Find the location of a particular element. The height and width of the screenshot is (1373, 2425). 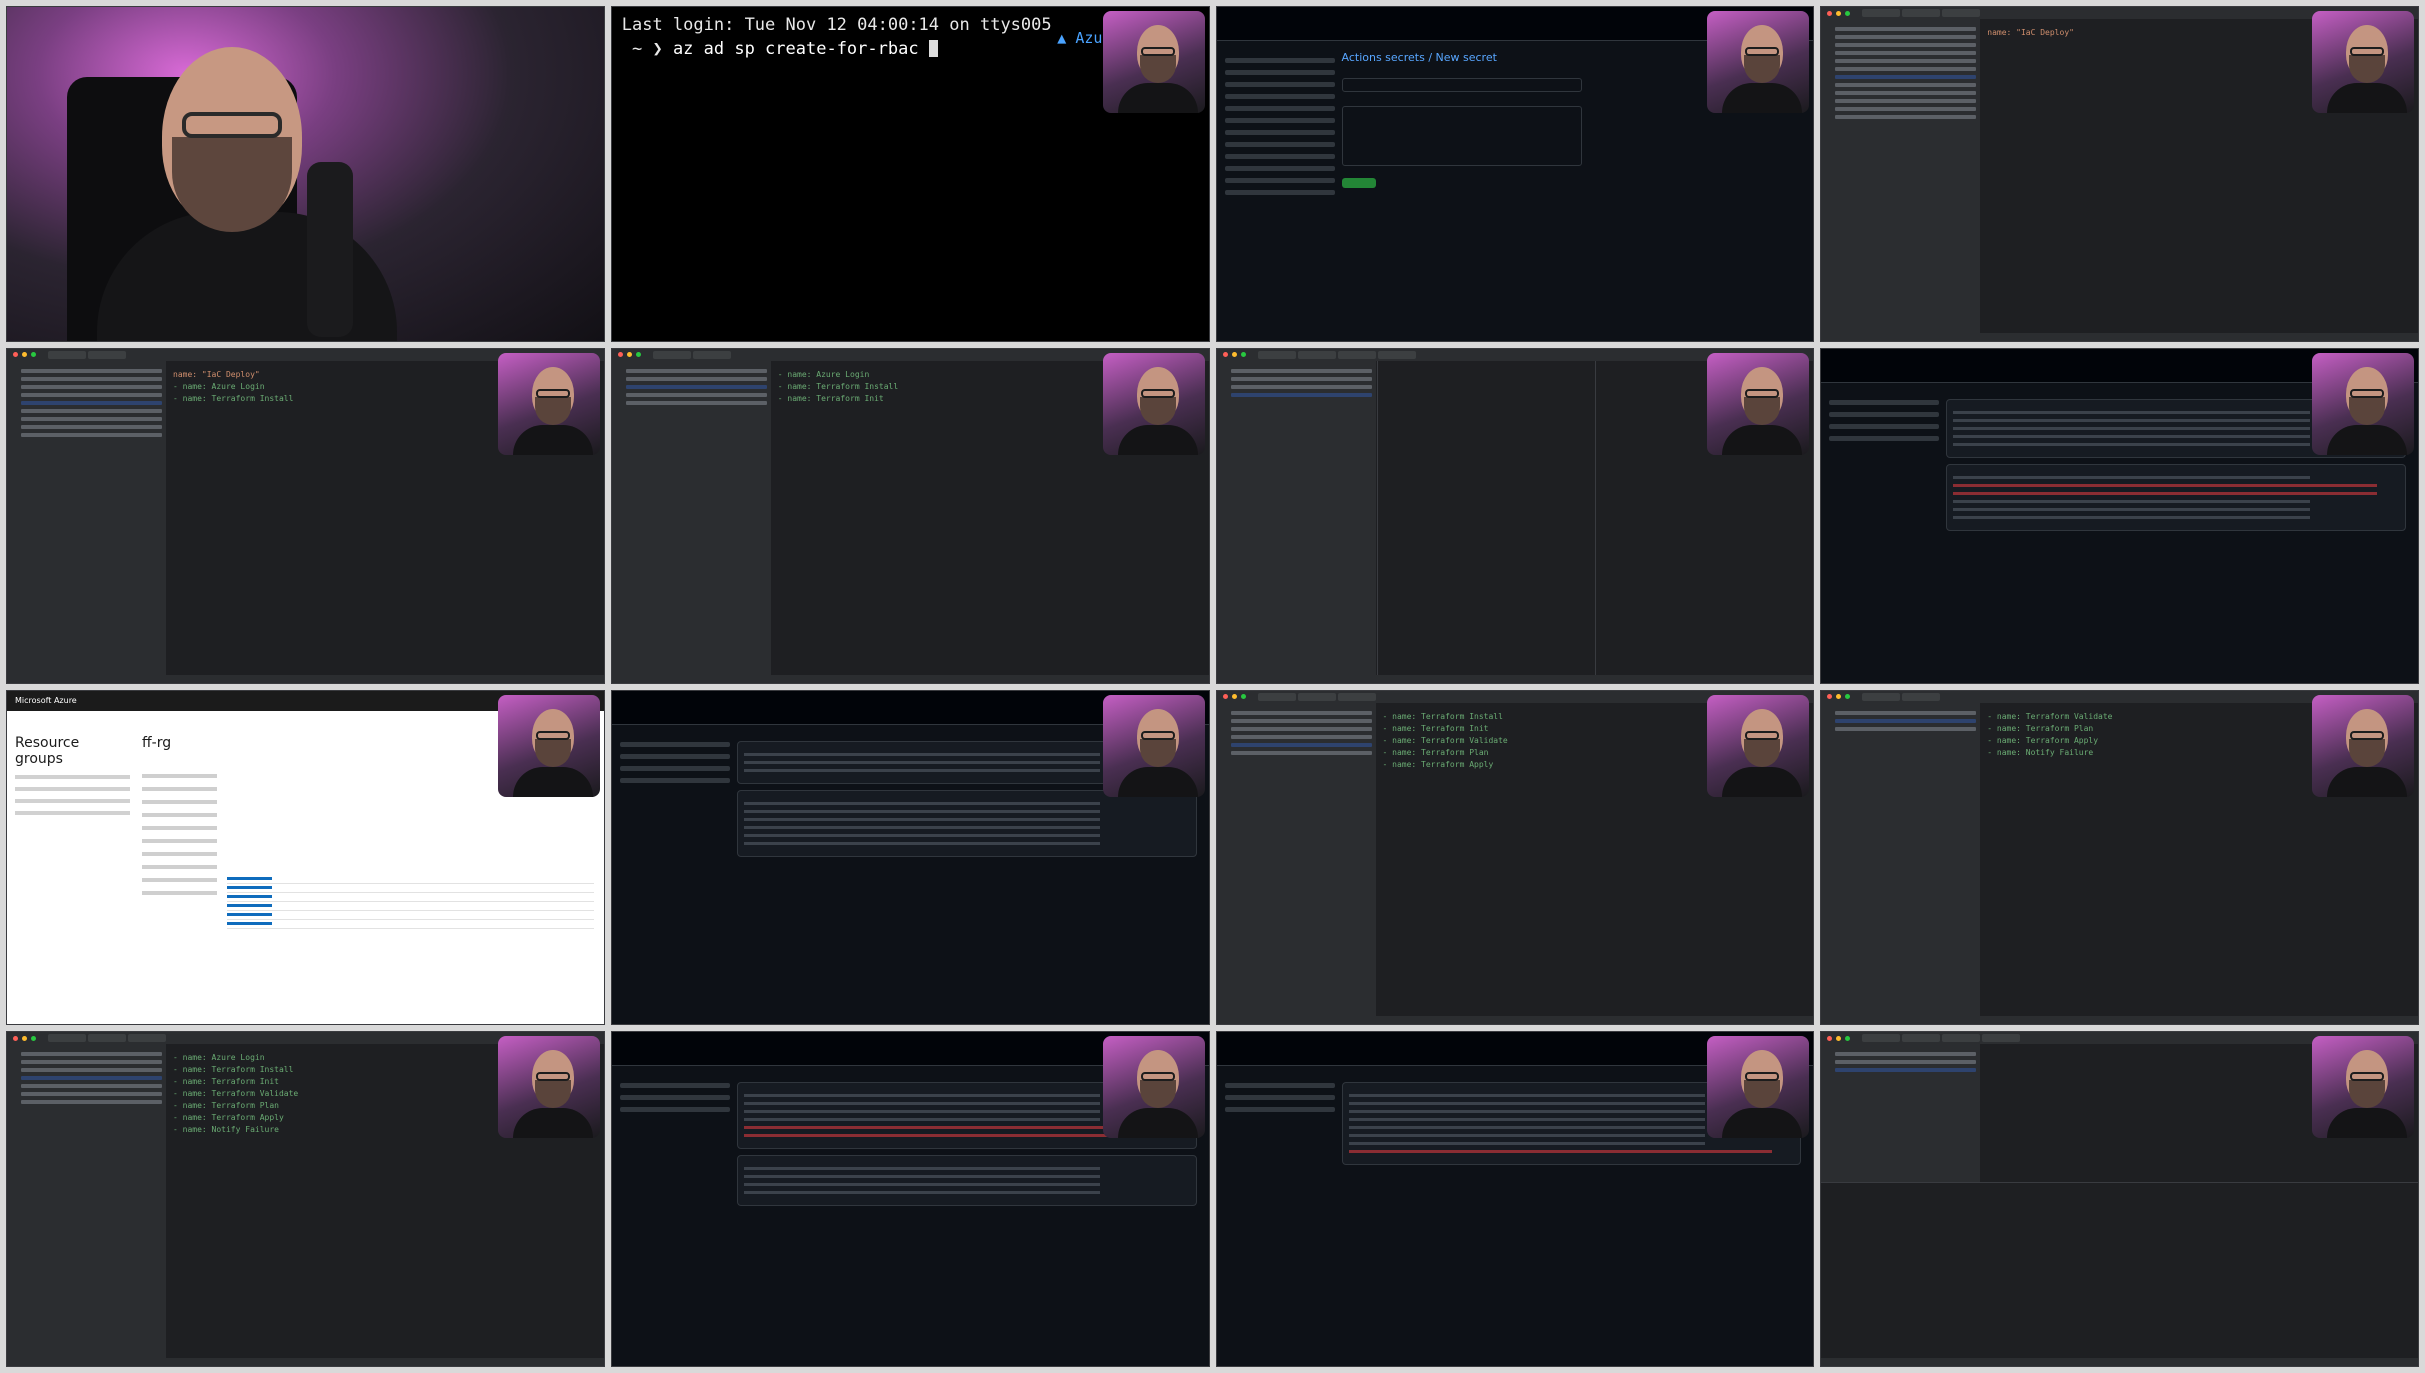

commit-panel is located at coordinates (1906, 859).